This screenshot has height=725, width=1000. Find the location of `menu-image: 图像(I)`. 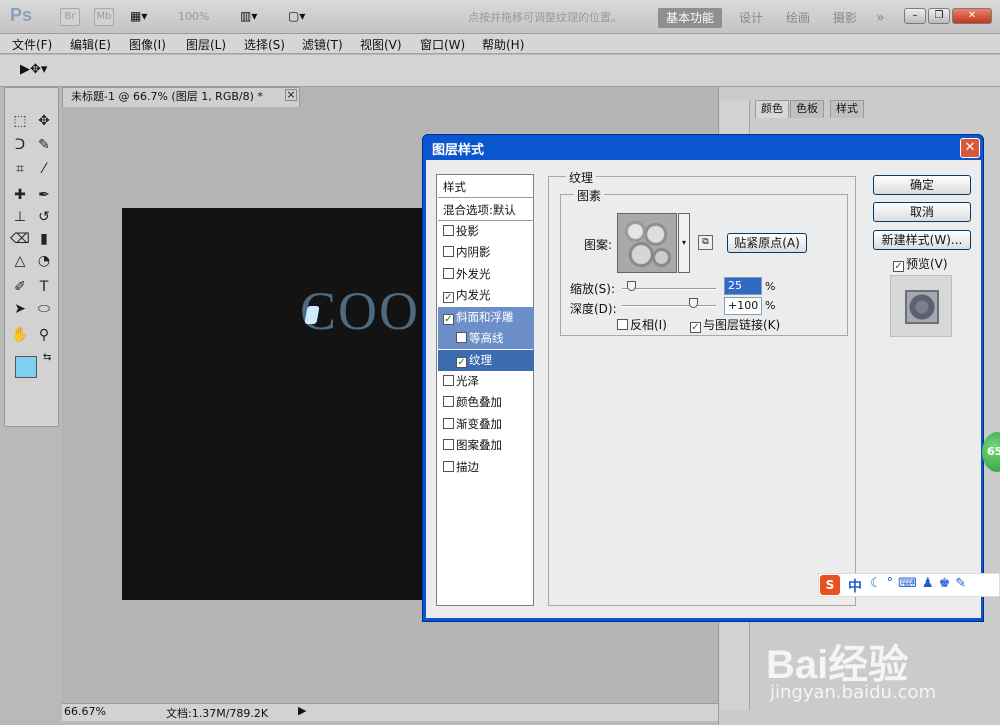

menu-image: 图像(I) is located at coordinates (147, 44).